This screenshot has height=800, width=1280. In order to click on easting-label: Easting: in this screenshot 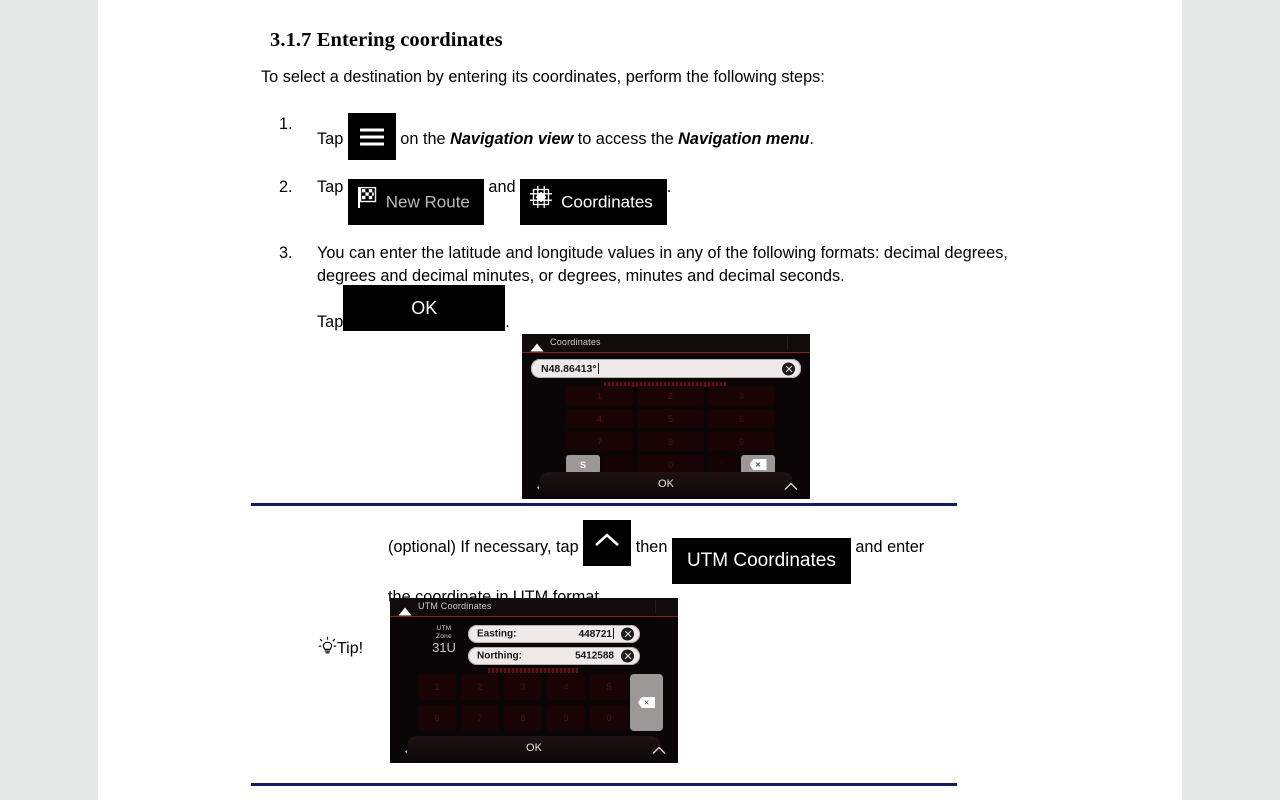, I will do `click(497, 634)`.